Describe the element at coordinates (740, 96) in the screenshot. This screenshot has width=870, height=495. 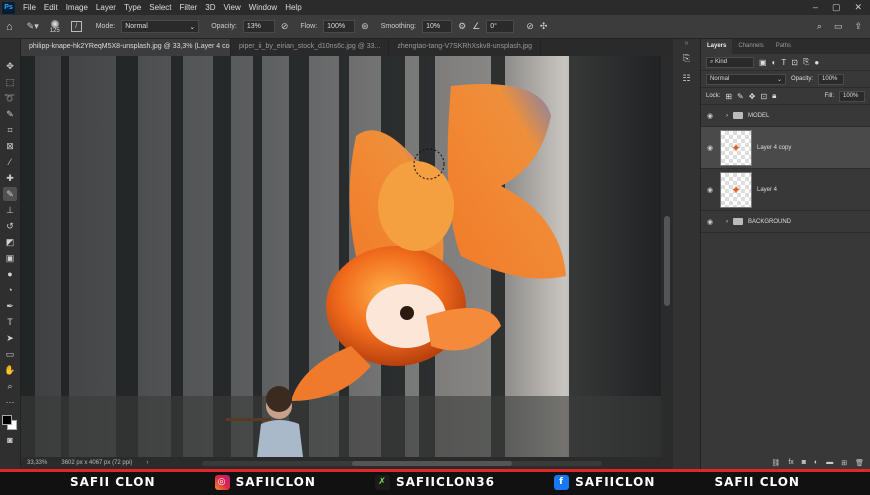
I see `lock-pixels-icon: ✎` at that location.